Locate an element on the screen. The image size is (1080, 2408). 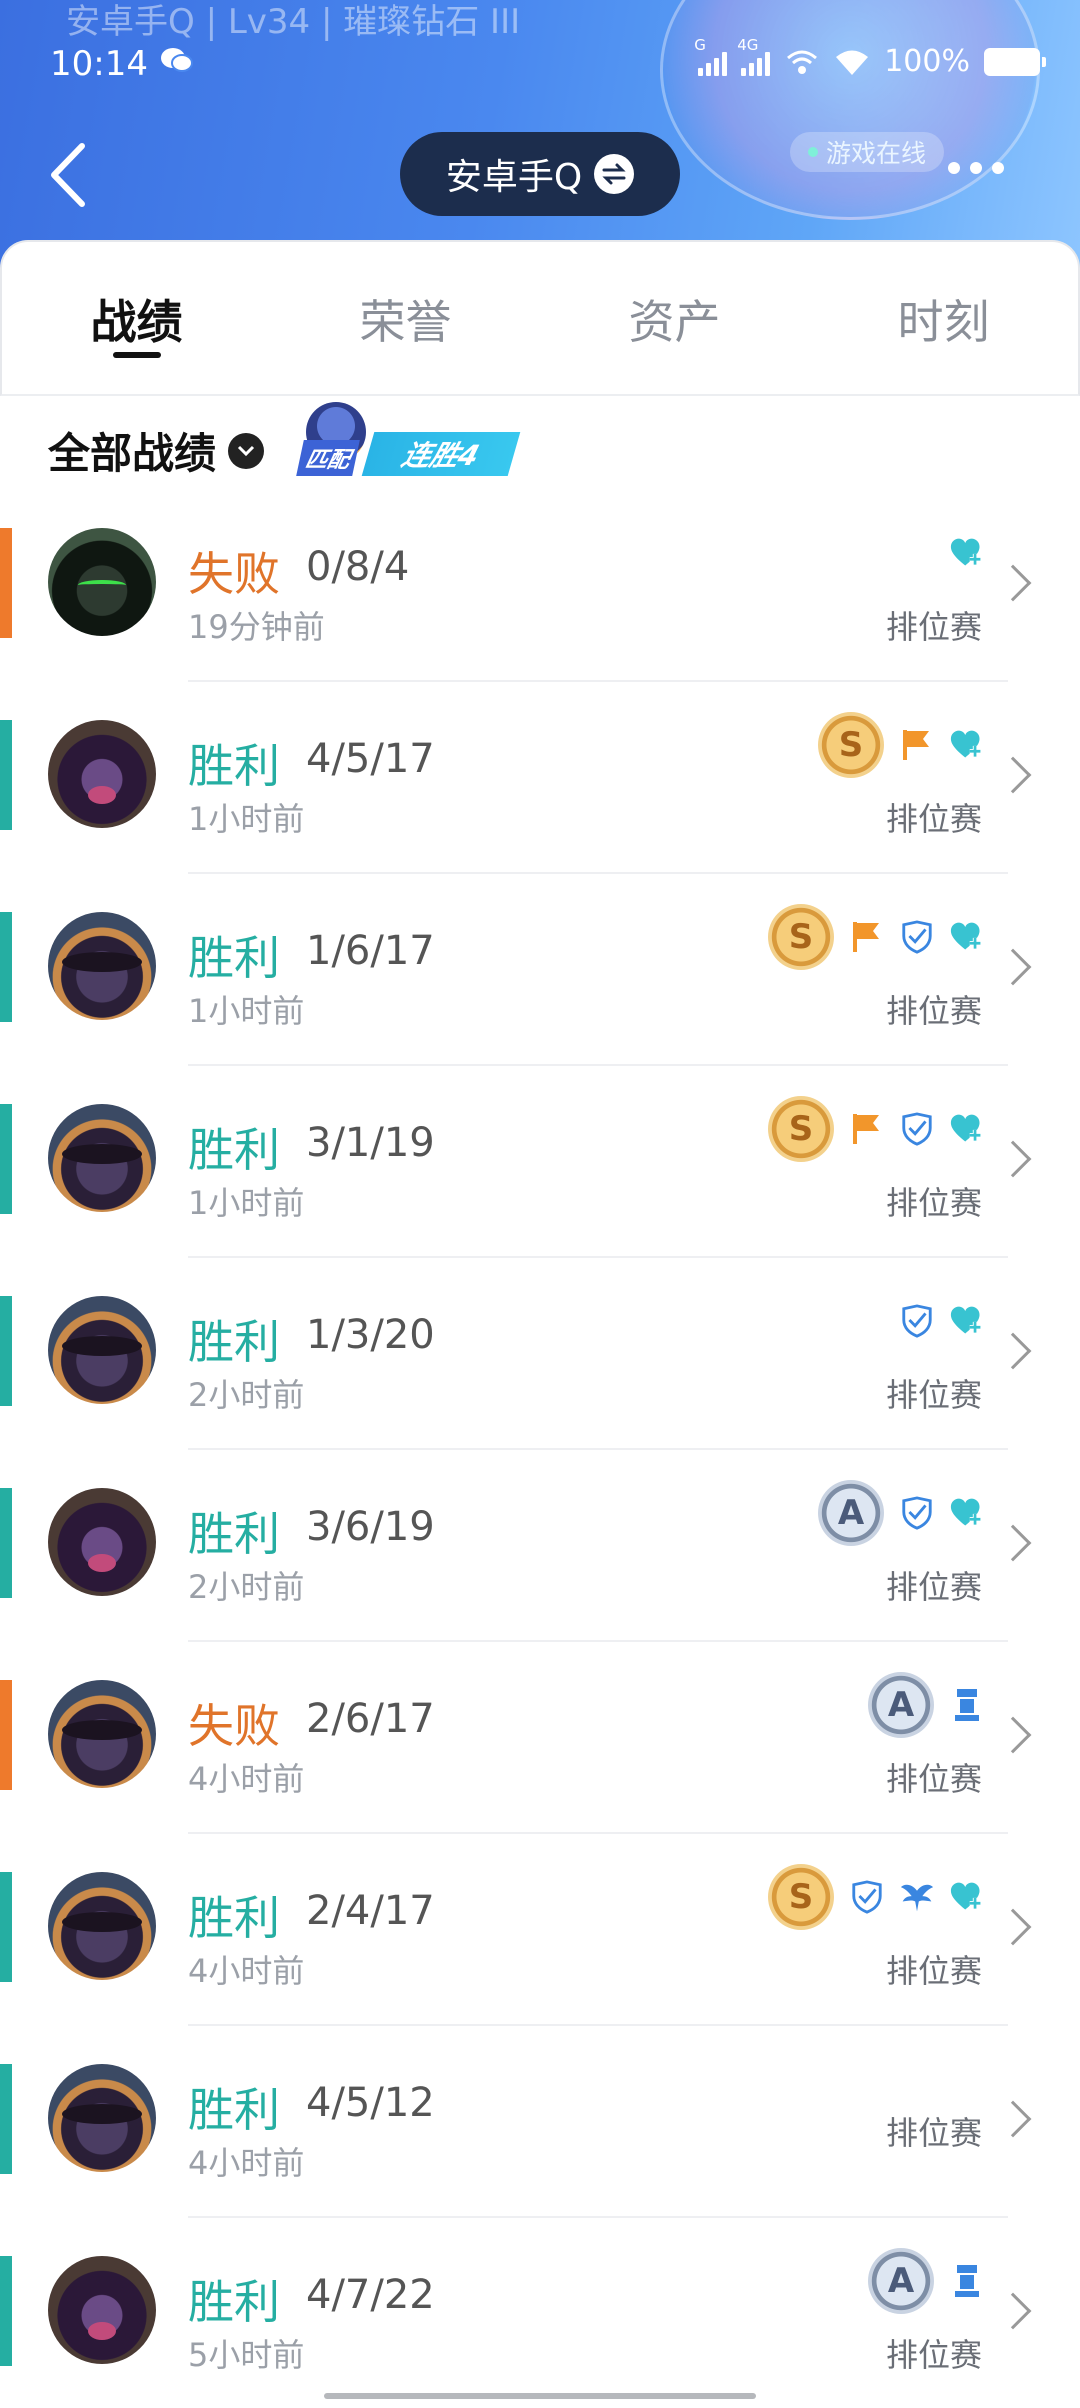
signal-icon: G is located at coordinates (711, 56).